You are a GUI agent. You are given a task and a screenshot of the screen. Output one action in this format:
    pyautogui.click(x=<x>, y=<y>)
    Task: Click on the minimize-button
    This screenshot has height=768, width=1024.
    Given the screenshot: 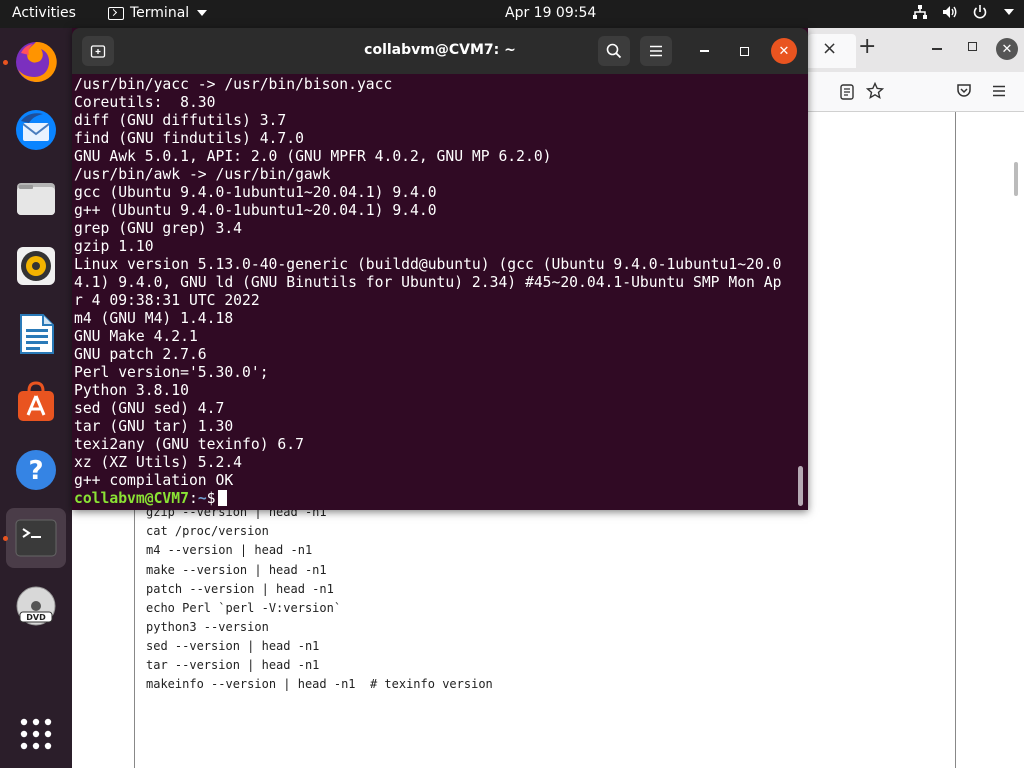 What is the action you would take?
    pyautogui.click(x=704, y=51)
    